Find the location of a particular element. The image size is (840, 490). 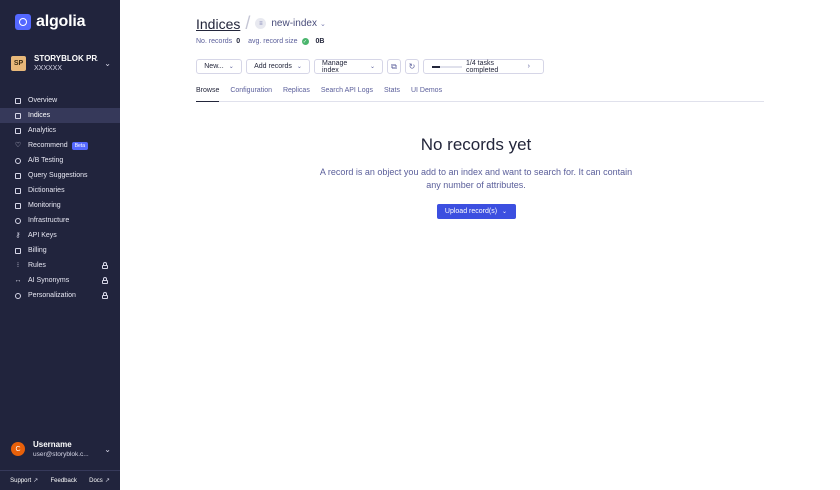

sidebar-item-label: AI Synonyms is located at coordinates (49, 280).